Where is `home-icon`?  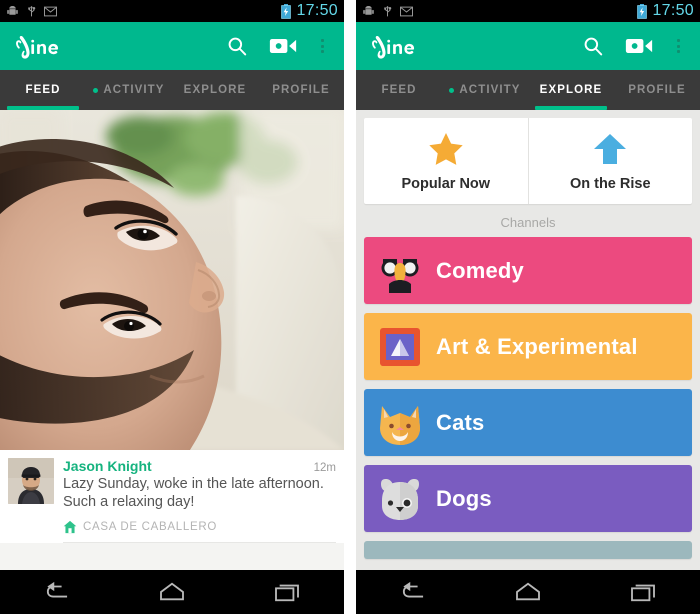
home-icon is located at coordinates (70, 527).